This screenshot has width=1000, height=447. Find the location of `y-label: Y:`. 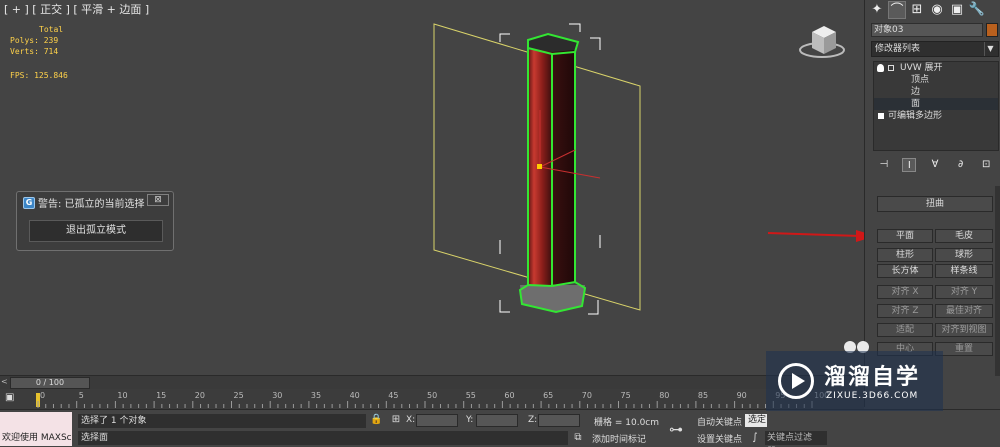

y-label: Y: is located at coordinates (470, 420).